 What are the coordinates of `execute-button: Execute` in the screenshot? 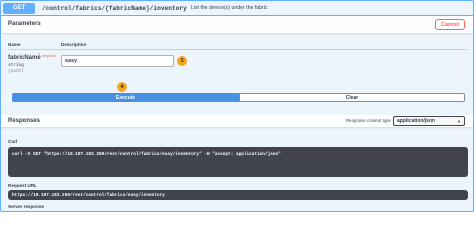 It's located at (125, 97).